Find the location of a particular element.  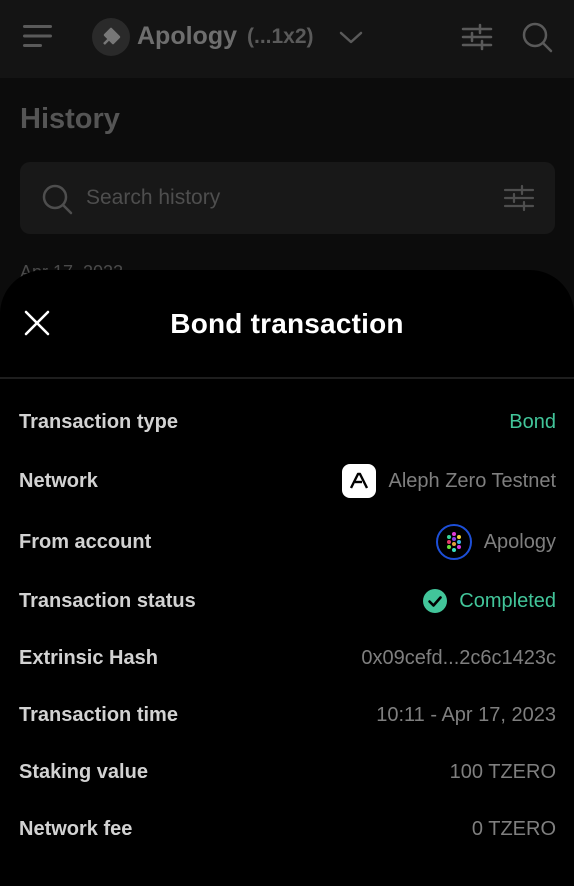

extrinsic-hash-row: Extrinsic Hash 0x09cefd...2c6c1423c is located at coordinates (287, 658).